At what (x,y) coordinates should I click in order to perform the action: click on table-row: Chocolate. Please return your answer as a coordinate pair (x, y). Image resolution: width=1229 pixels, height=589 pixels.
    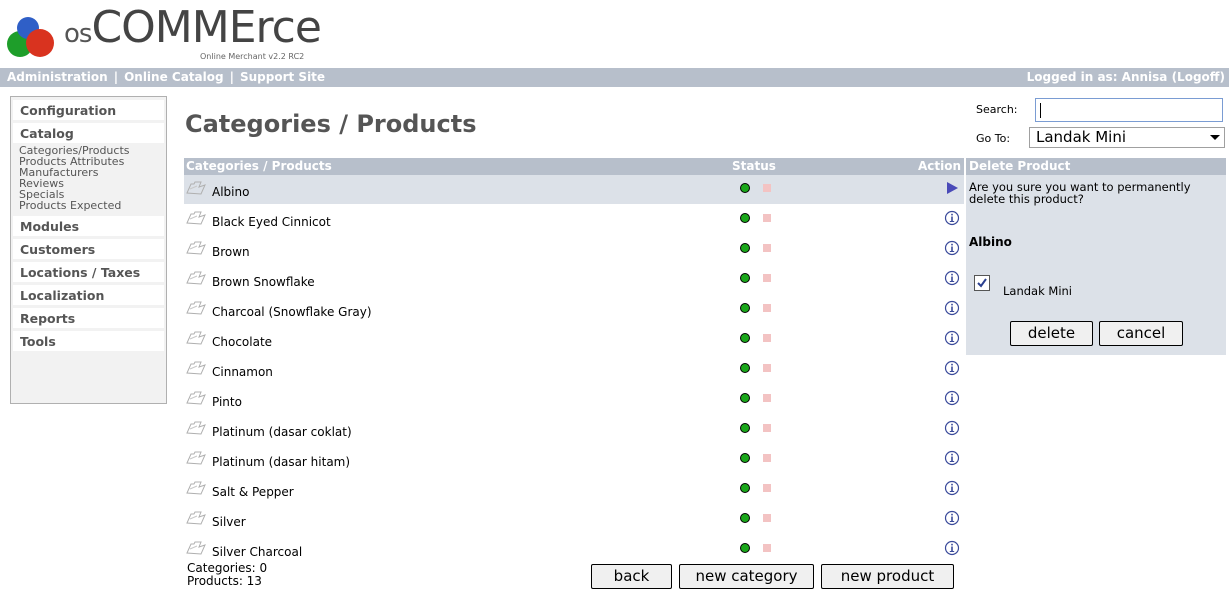
    Looking at the image, I should click on (574, 340).